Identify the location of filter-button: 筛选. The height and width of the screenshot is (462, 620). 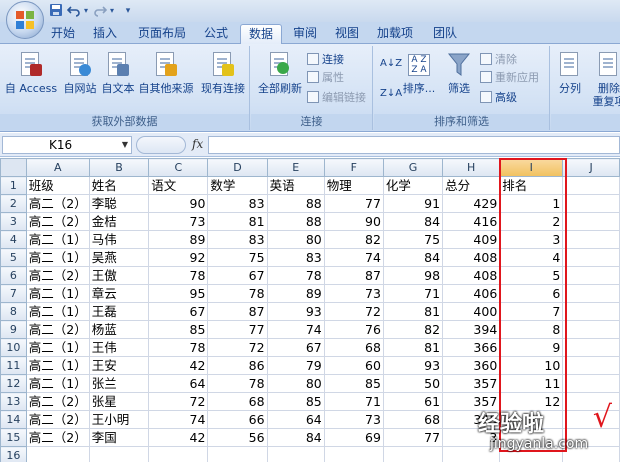
(459, 72).